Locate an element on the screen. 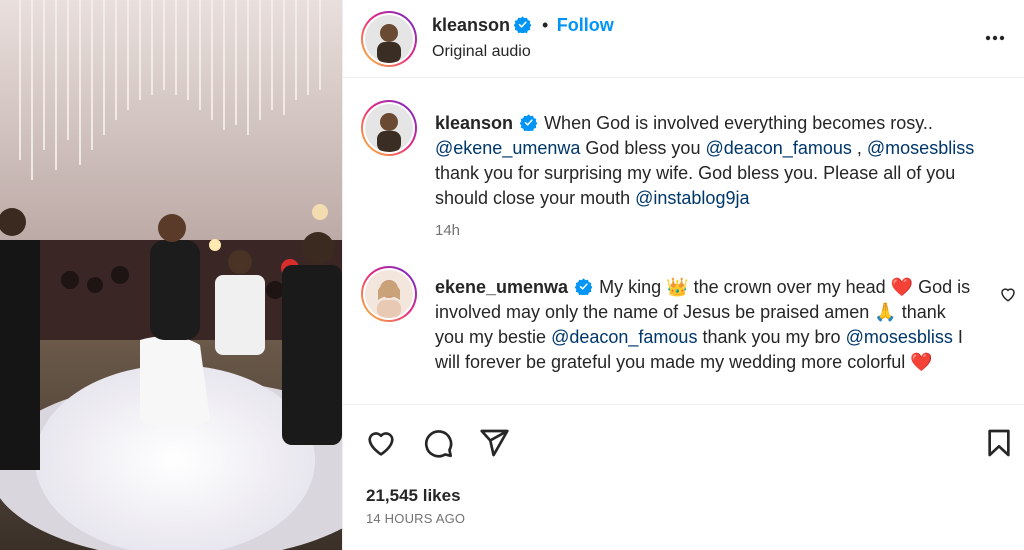 The image size is (1024, 550). caption-timestamp: 14h is located at coordinates (447, 230).